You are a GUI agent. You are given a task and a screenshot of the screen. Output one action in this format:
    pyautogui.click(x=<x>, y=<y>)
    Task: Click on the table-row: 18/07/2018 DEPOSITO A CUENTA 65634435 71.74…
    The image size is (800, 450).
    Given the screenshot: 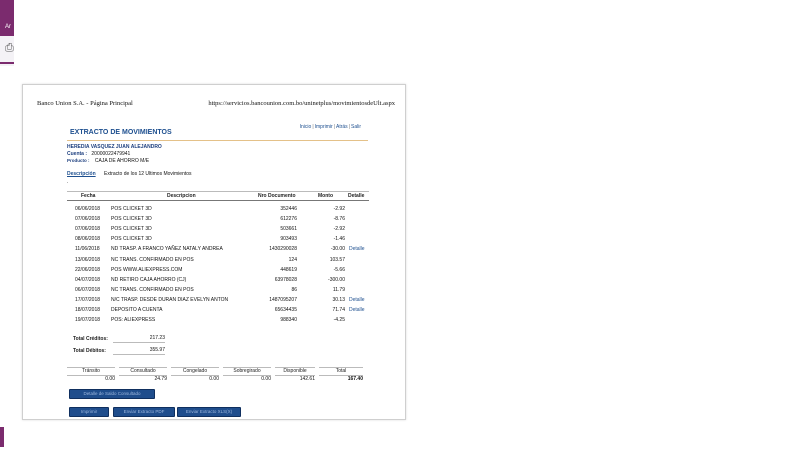 What is the action you would take?
    pyautogui.click(x=218, y=311)
    